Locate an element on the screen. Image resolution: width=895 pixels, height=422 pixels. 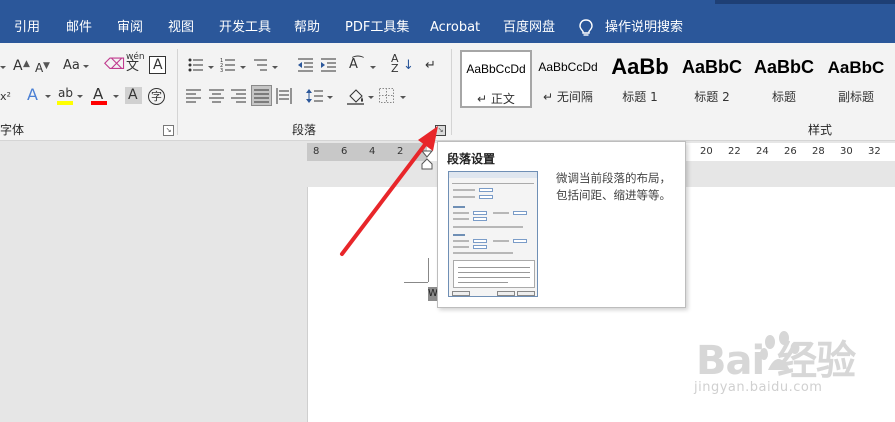
font-dialog-launcher-icon: ↘ is located at coordinates (168, 130).